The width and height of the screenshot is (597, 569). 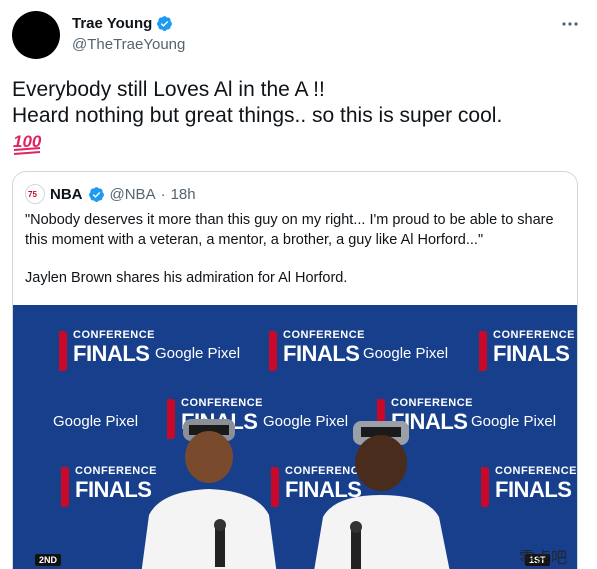 I want to click on author-name: Trae Young, so click(x=112, y=23).